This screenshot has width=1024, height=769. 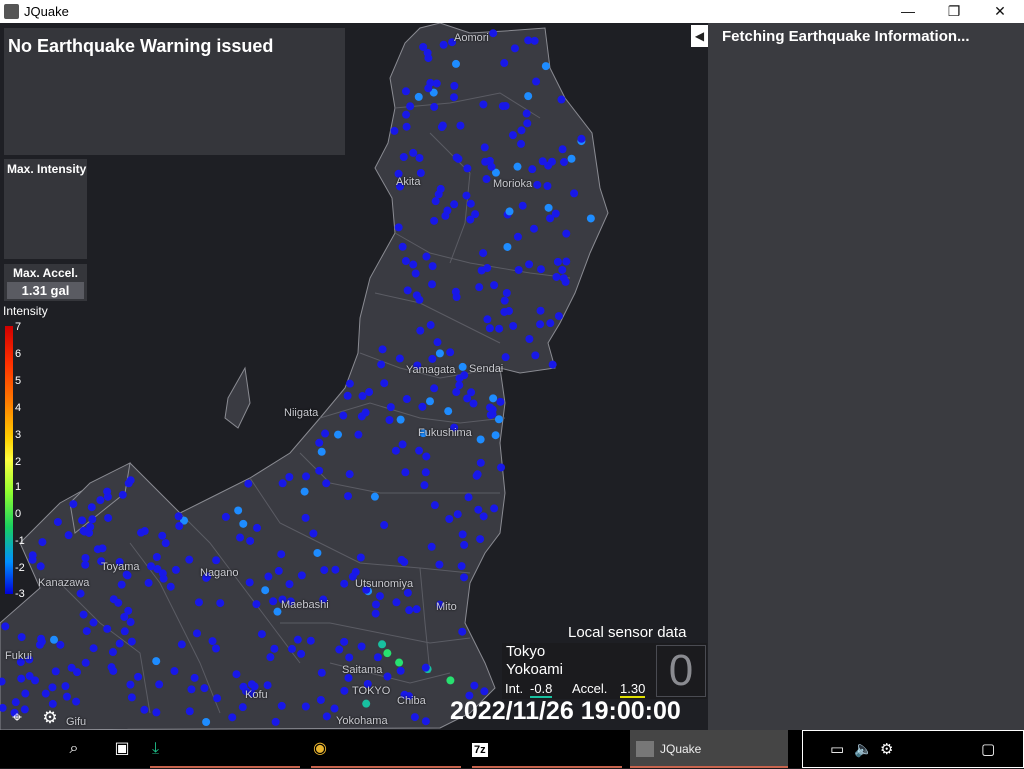 What do you see at coordinates (18, 487) in the screenshot?
I see `scale-tick: 1` at bounding box center [18, 487].